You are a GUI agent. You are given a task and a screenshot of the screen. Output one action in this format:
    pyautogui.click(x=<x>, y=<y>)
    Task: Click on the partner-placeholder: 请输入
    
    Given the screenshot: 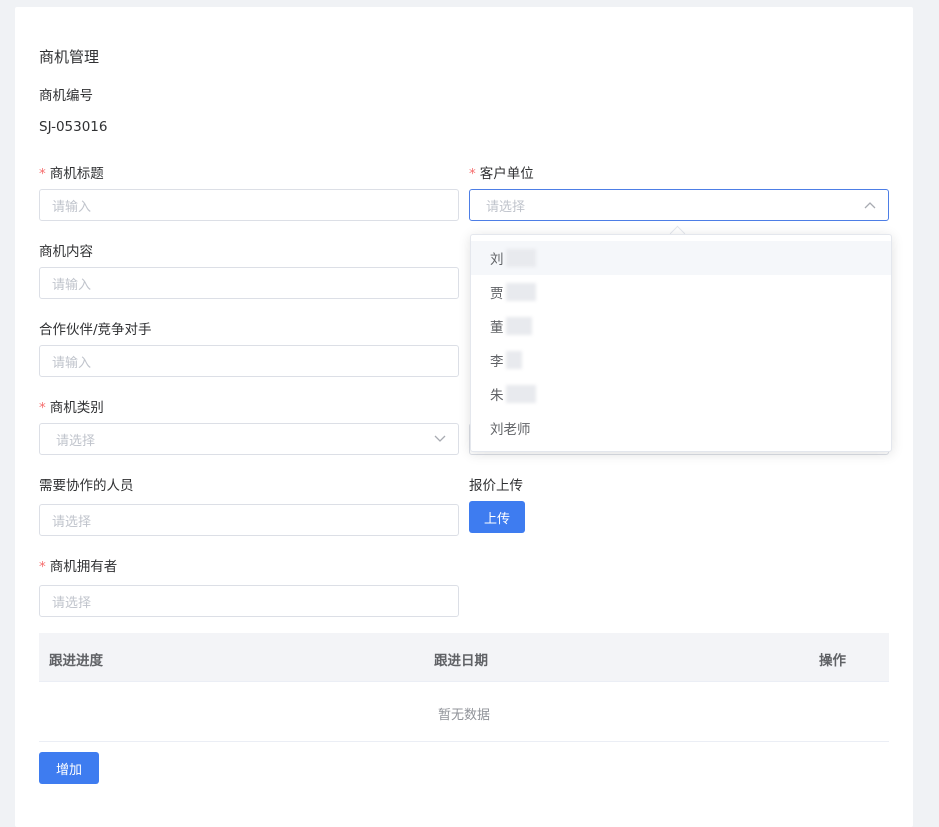 What is the action you would take?
    pyautogui.click(x=72, y=363)
    